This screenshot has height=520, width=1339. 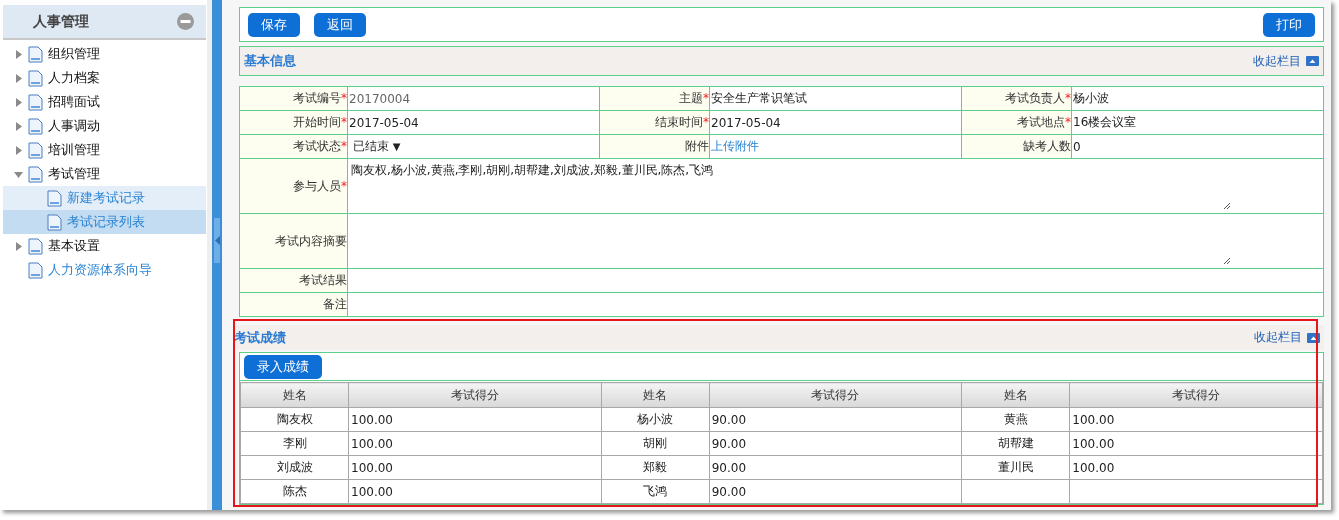 What do you see at coordinates (375, 146) in the screenshot?
I see `status-dropdown: 已结束 ▼` at bounding box center [375, 146].